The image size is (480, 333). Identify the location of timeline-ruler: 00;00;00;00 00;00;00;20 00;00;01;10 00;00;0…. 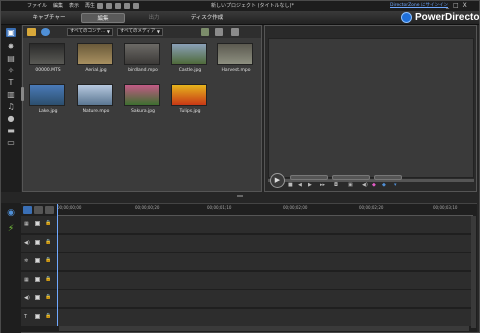
(265, 210).